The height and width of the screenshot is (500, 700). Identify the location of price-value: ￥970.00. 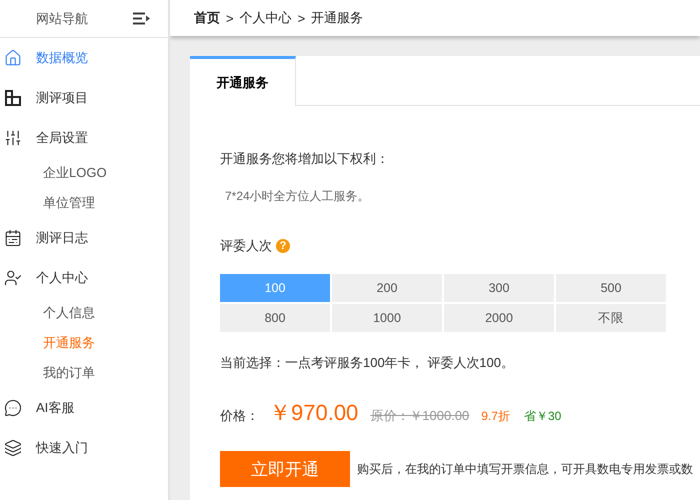
(313, 413).